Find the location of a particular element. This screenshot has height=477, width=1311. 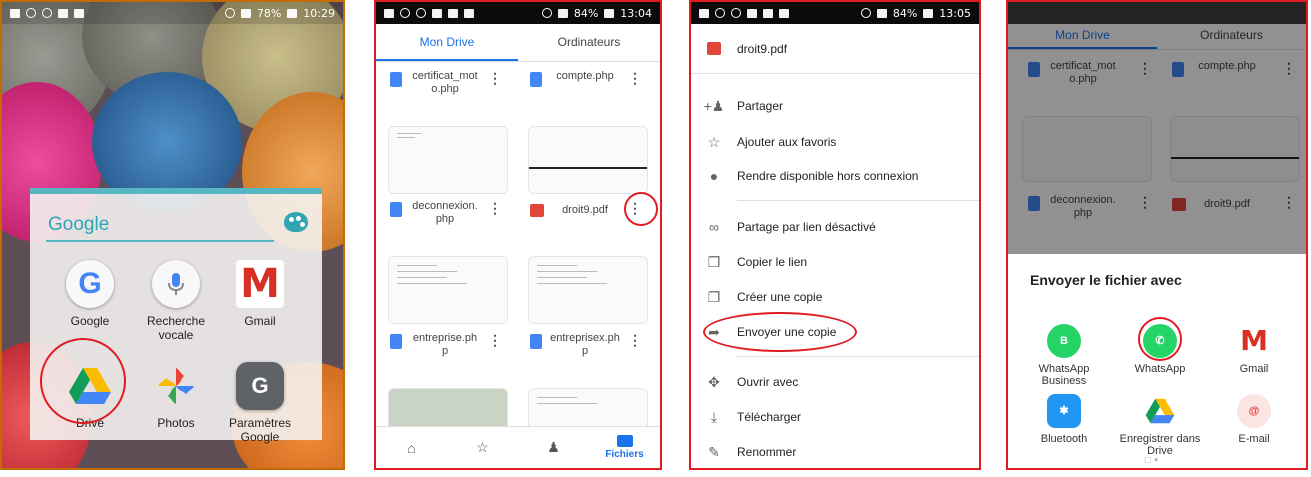

menu-item-hors-connexion: ● Rendre disponible hors connexion is located at coordinates (835, 176).